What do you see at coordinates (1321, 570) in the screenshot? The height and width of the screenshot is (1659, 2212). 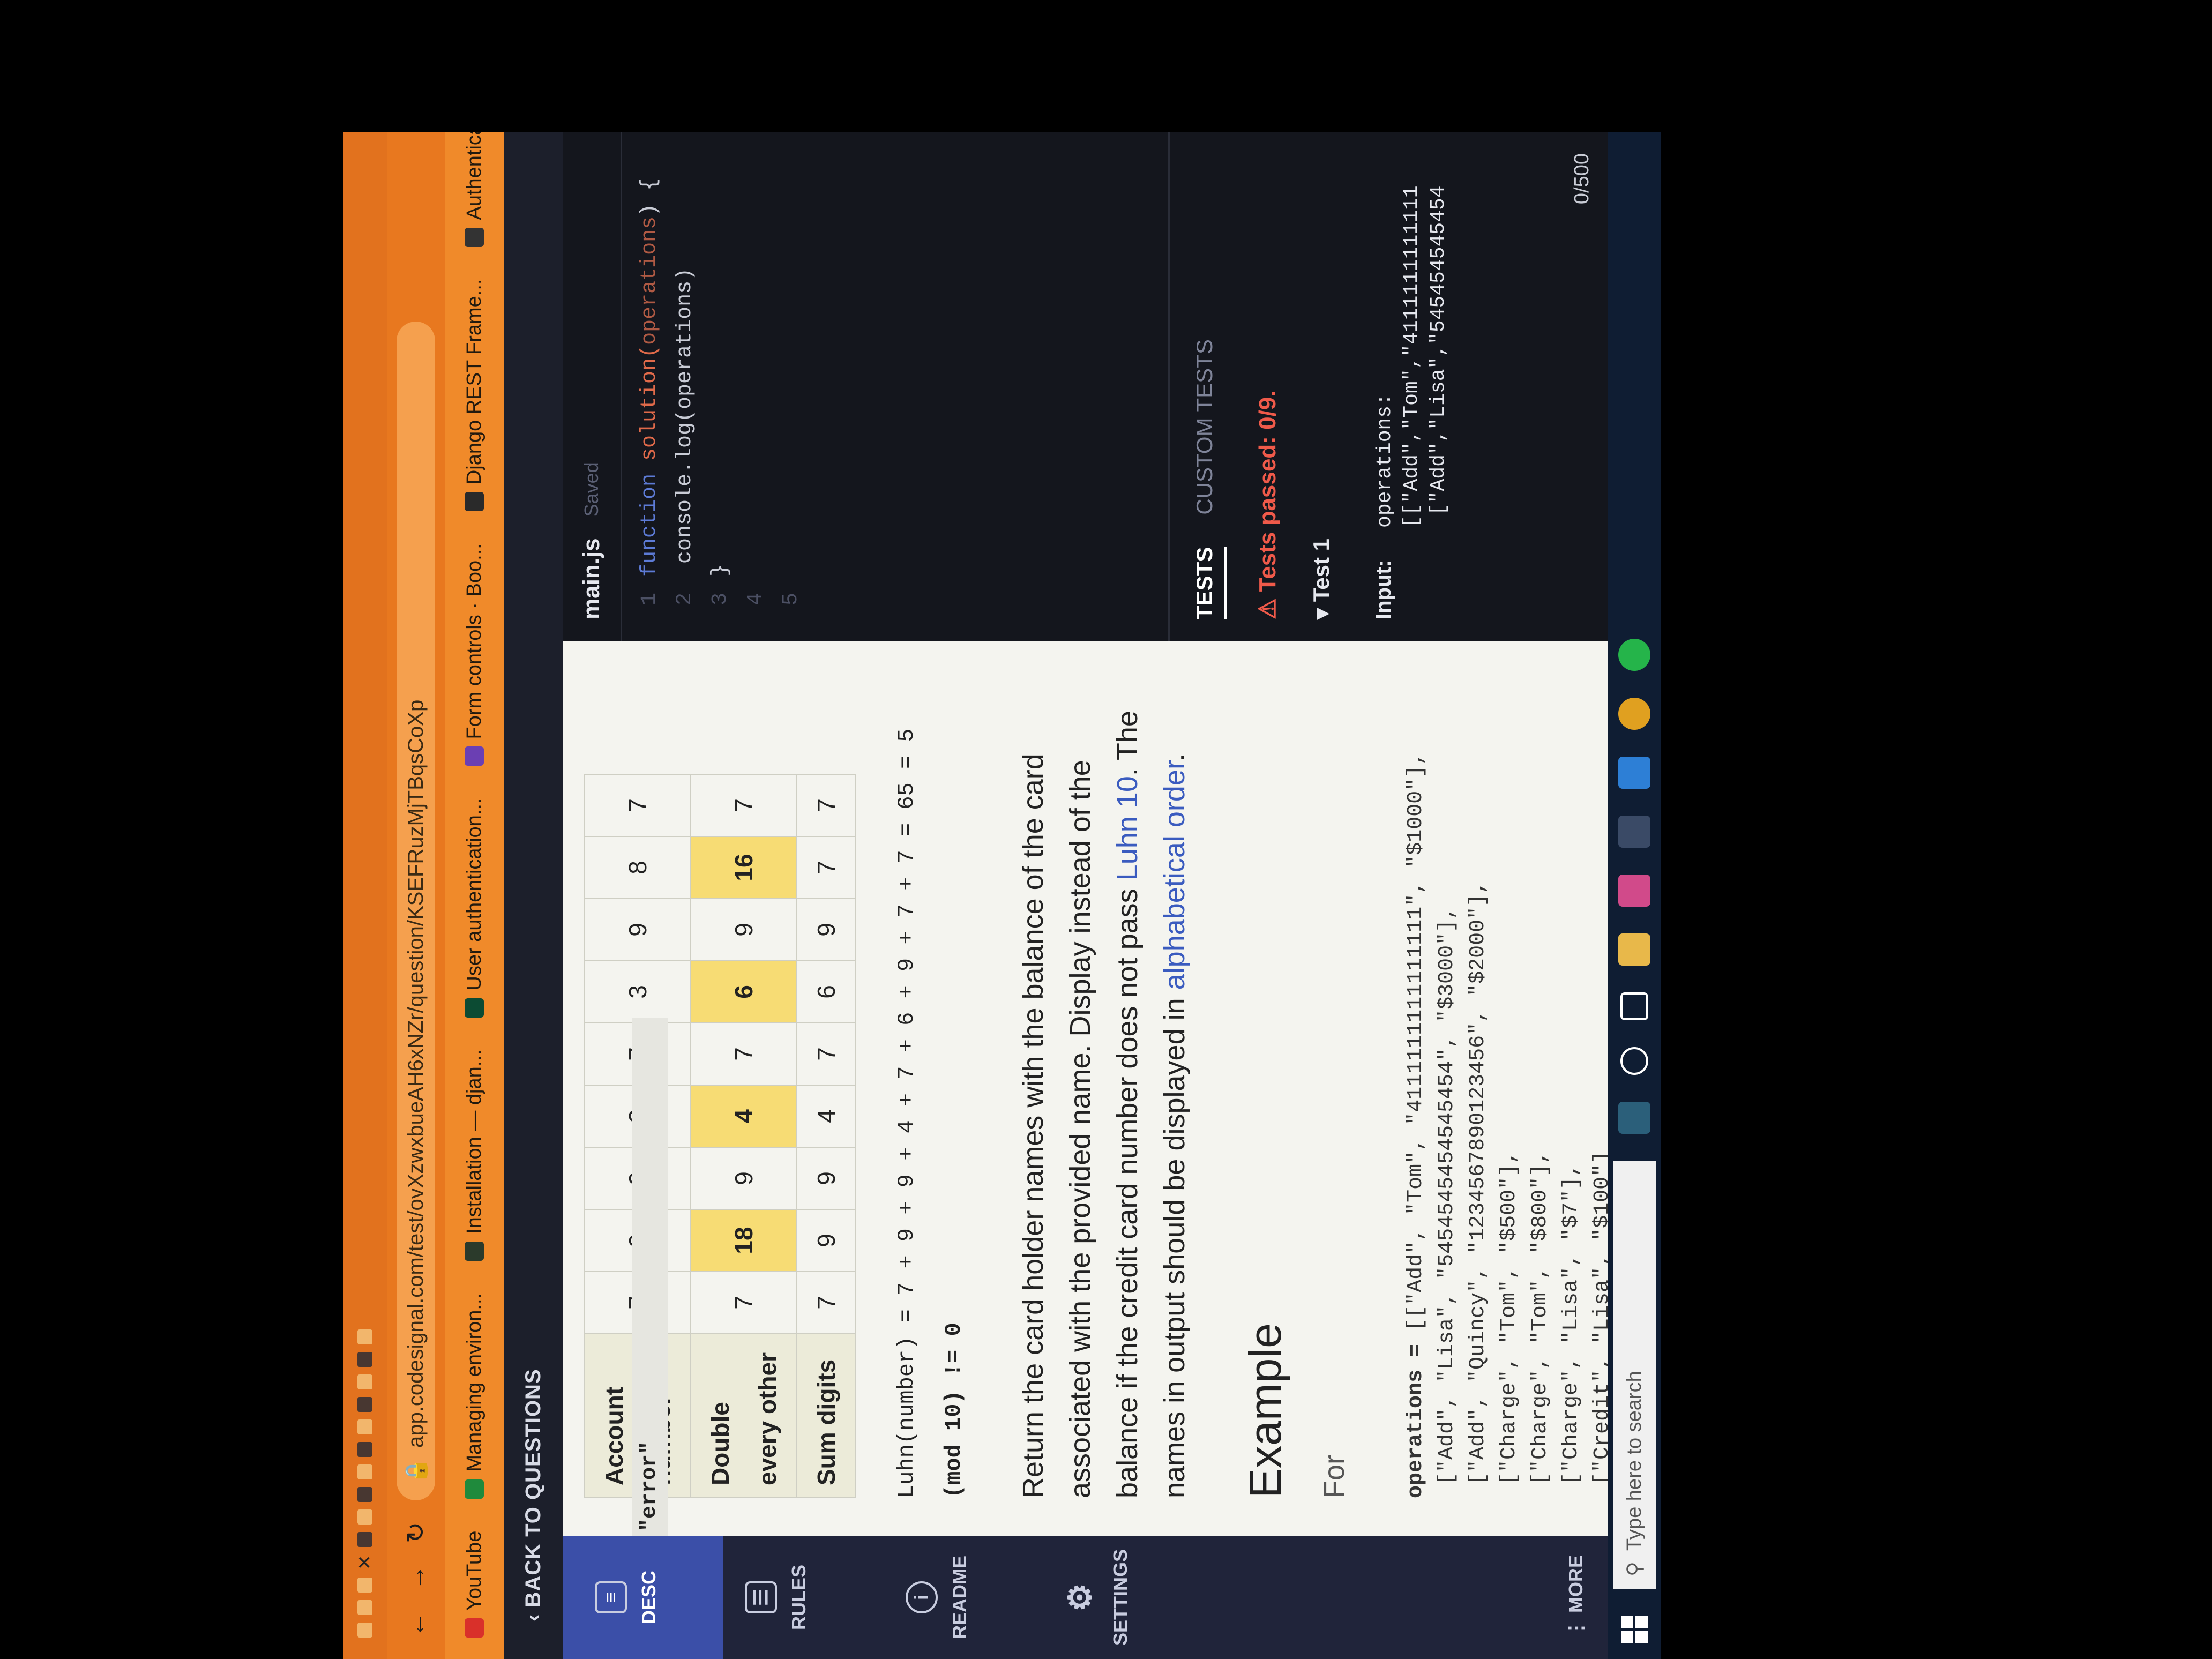 I see `test-1-label: Test 1` at bounding box center [1321, 570].